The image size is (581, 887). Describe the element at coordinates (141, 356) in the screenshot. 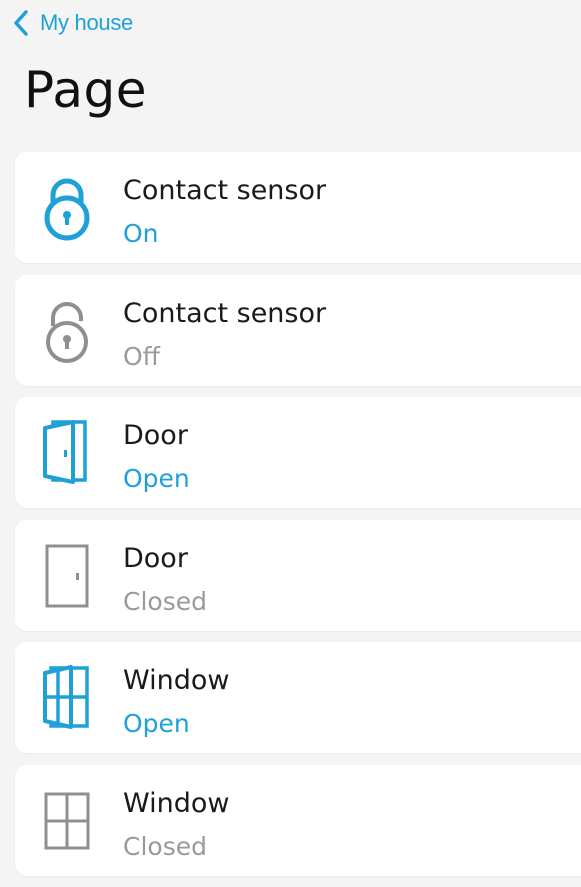

I see `device-state: Off` at that location.